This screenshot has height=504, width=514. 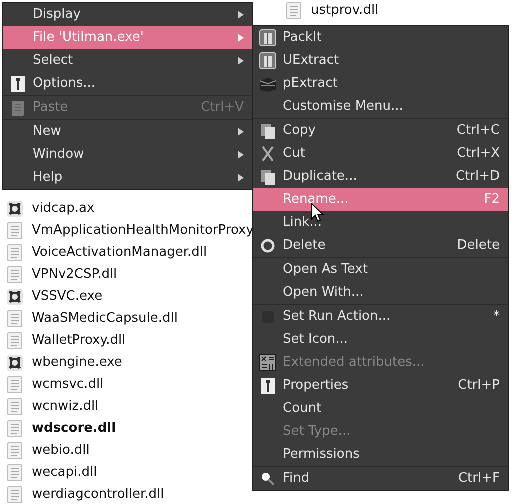 What do you see at coordinates (380, 408) in the screenshot?
I see `menu-item: Count` at bounding box center [380, 408].